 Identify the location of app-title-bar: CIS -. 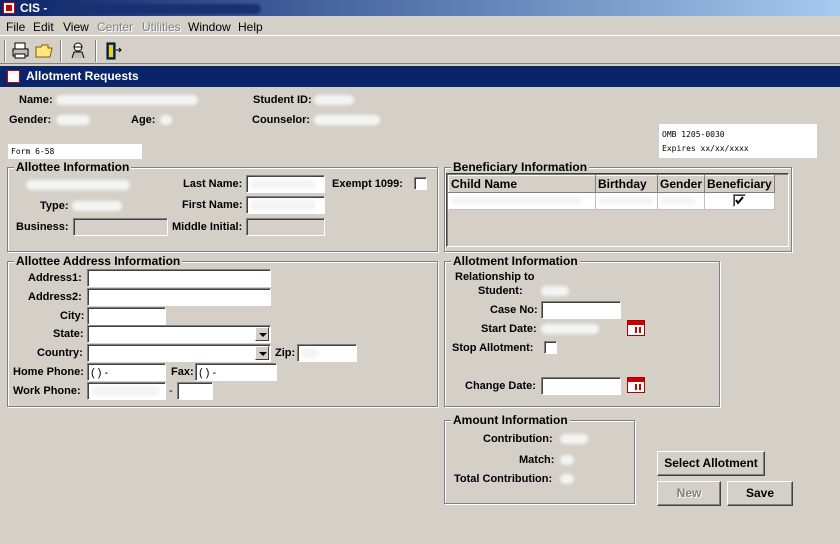
(420, 8).